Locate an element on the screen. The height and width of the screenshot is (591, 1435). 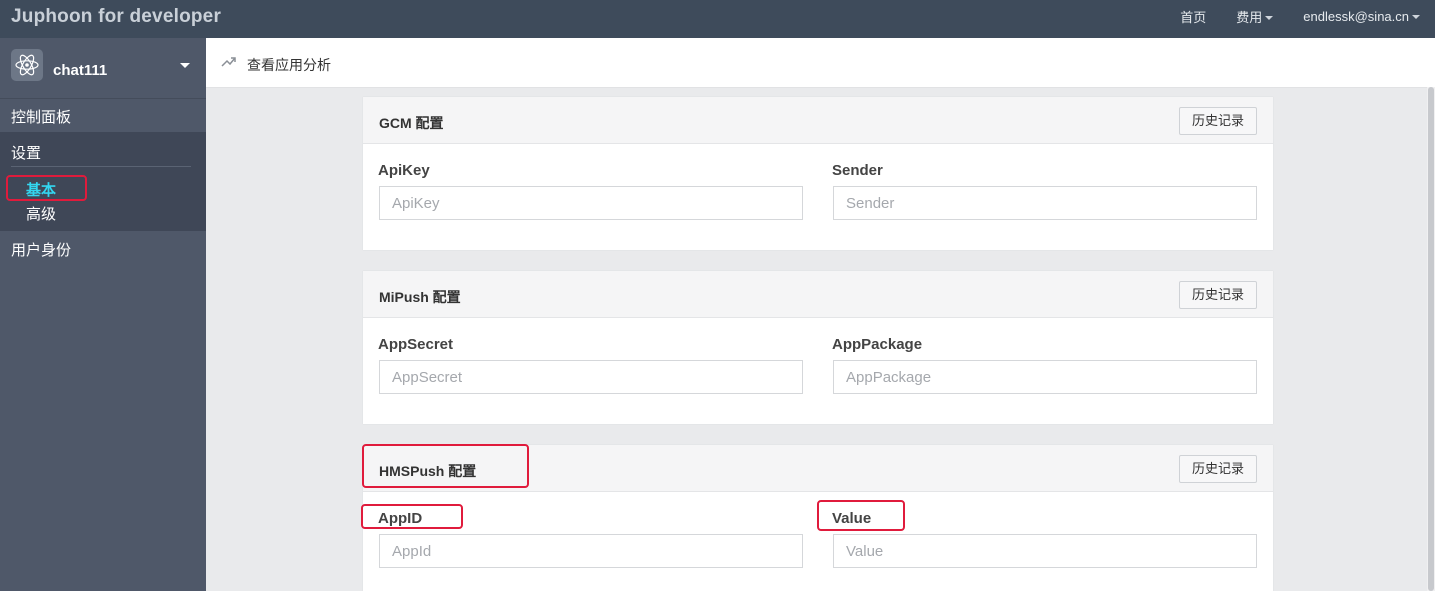
sidebar-item-dashboard: 控制面板 is located at coordinates (103, 116).